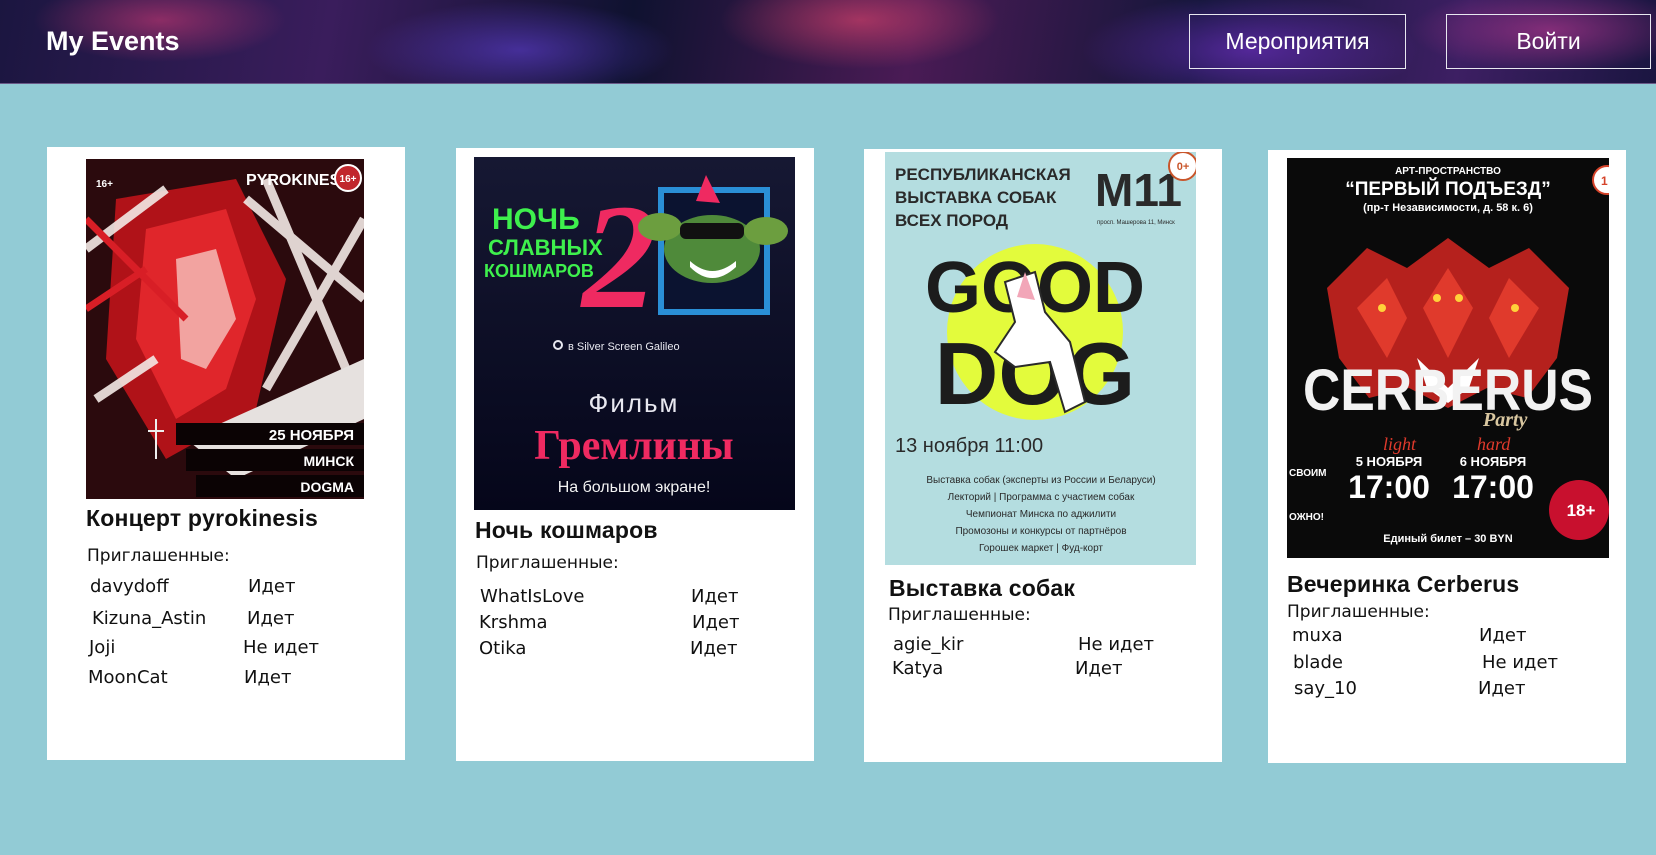 This screenshot has width=1656, height=855. What do you see at coordinates (983, 174) in the screenshot?
I see `poster-heading1-text: РЕСПУБЛИКАНСКАЯ` at bounding box center [983, 174].